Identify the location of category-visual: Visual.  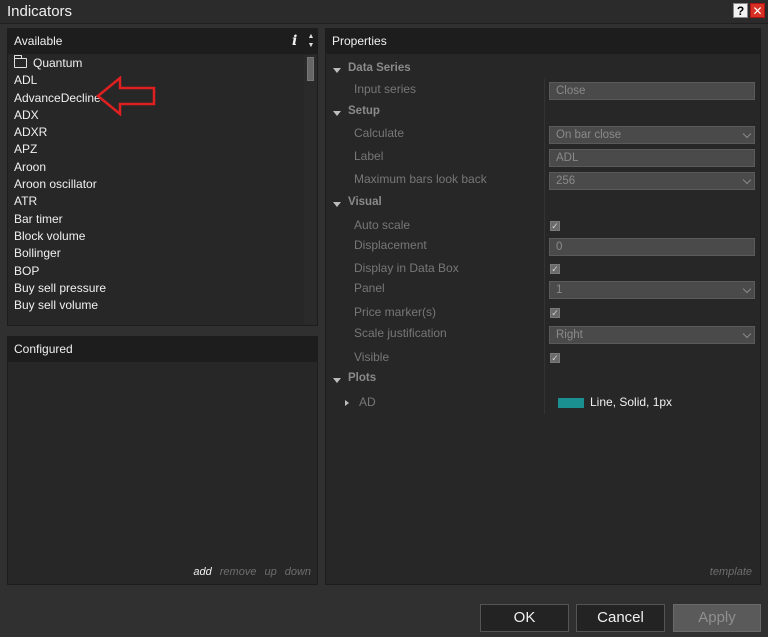
(543, 206).